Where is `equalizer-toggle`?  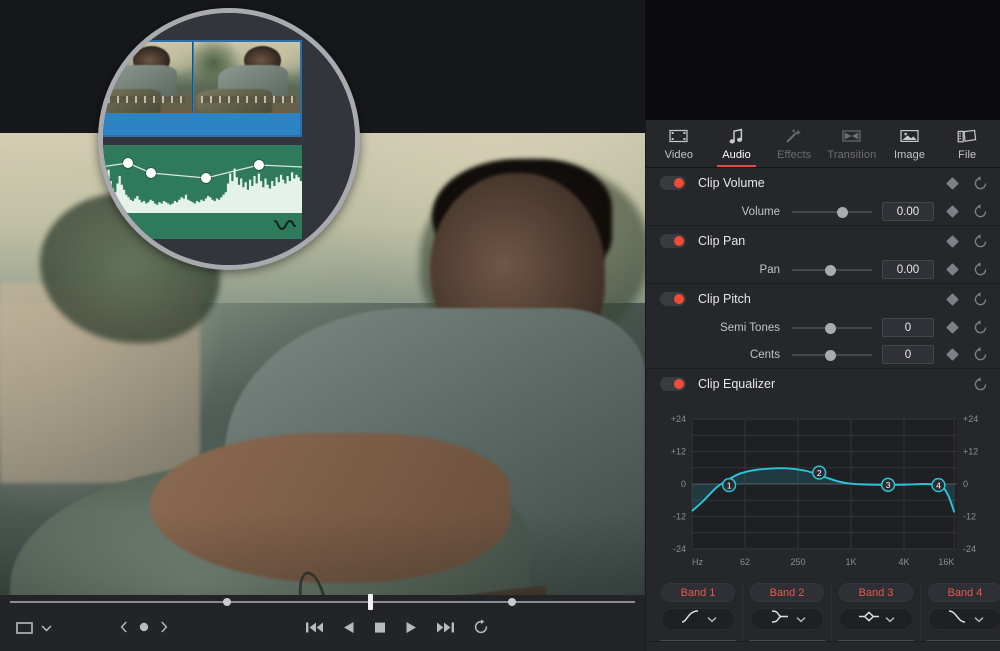 equalizer-toggle is located at coordinates (673, 384).